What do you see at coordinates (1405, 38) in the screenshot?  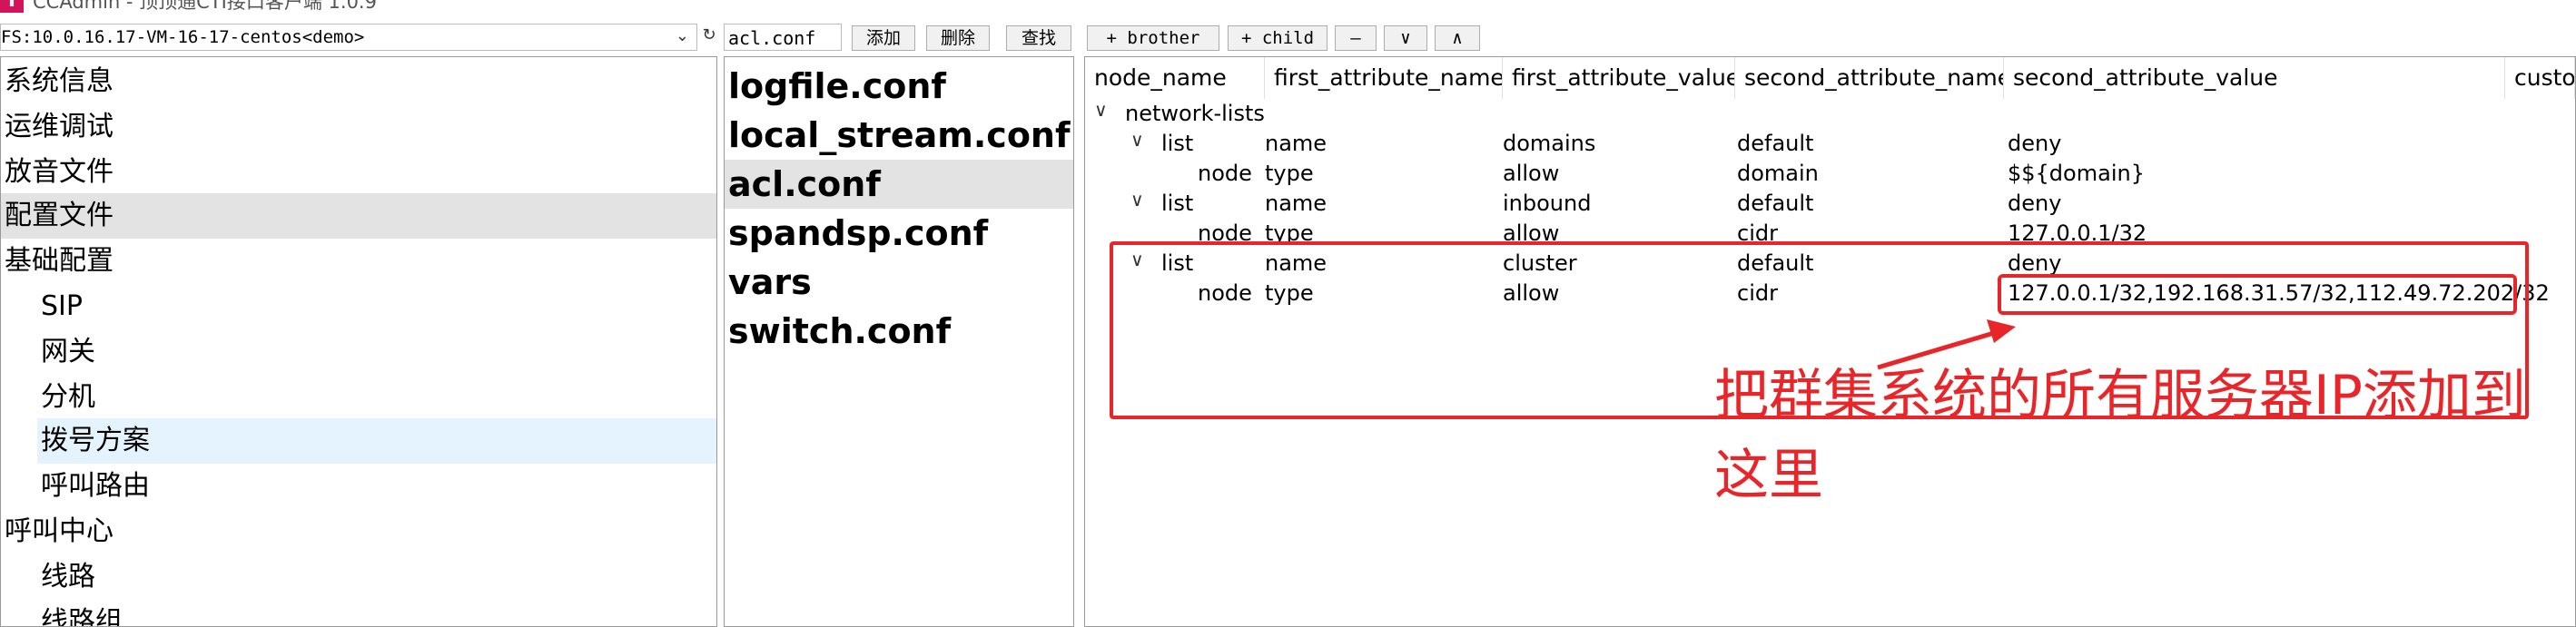 I see `move-down-button: ∨` at bounding box center [1405, 38].